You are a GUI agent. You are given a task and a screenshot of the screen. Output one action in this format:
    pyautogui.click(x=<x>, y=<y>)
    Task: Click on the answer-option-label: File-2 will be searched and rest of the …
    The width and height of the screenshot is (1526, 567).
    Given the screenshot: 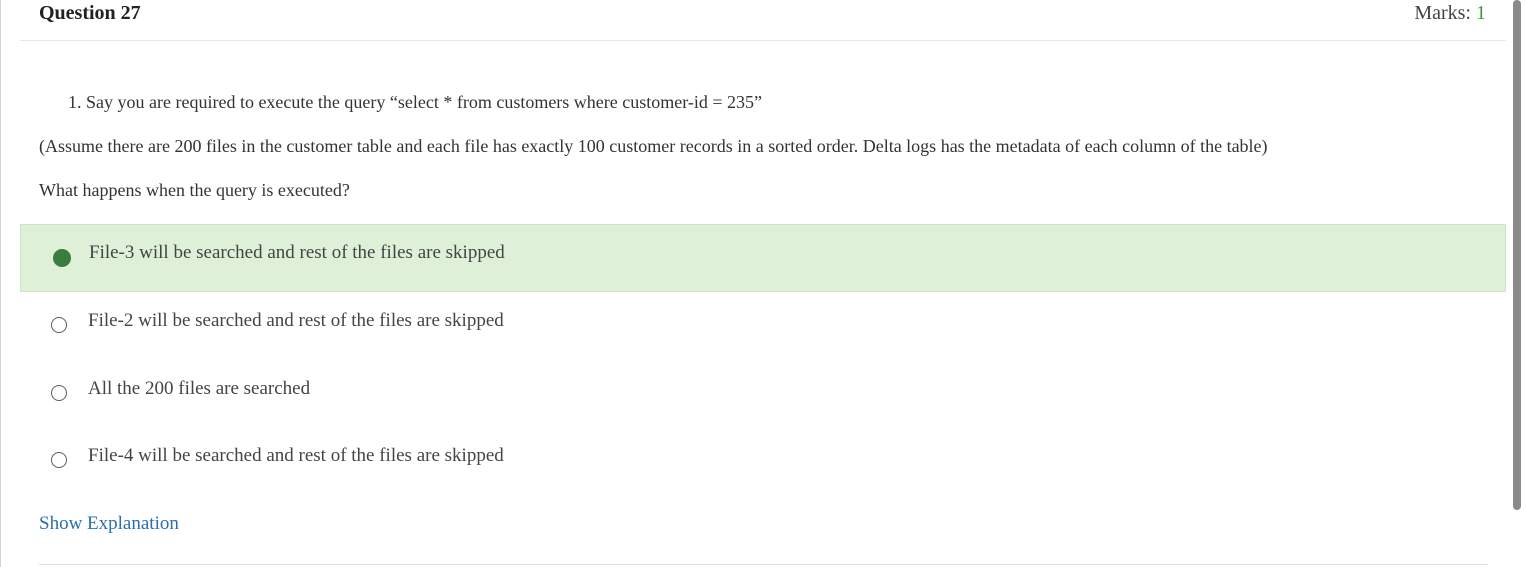 What is the action you would take?
    pyautogui.click(x=296, y=320)
    